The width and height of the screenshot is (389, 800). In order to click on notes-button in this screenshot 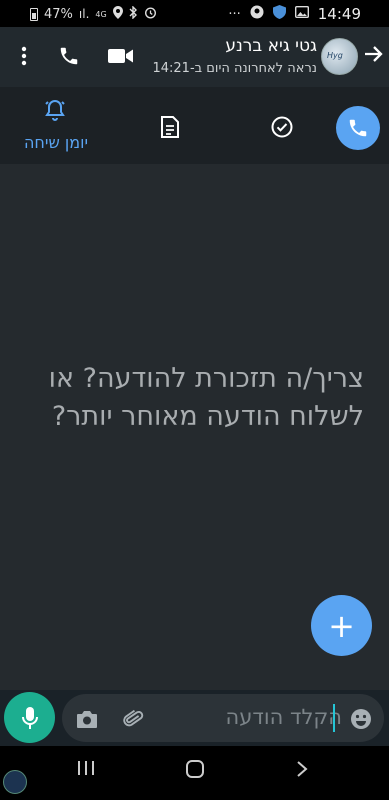, I will do `click(170, 127)`.